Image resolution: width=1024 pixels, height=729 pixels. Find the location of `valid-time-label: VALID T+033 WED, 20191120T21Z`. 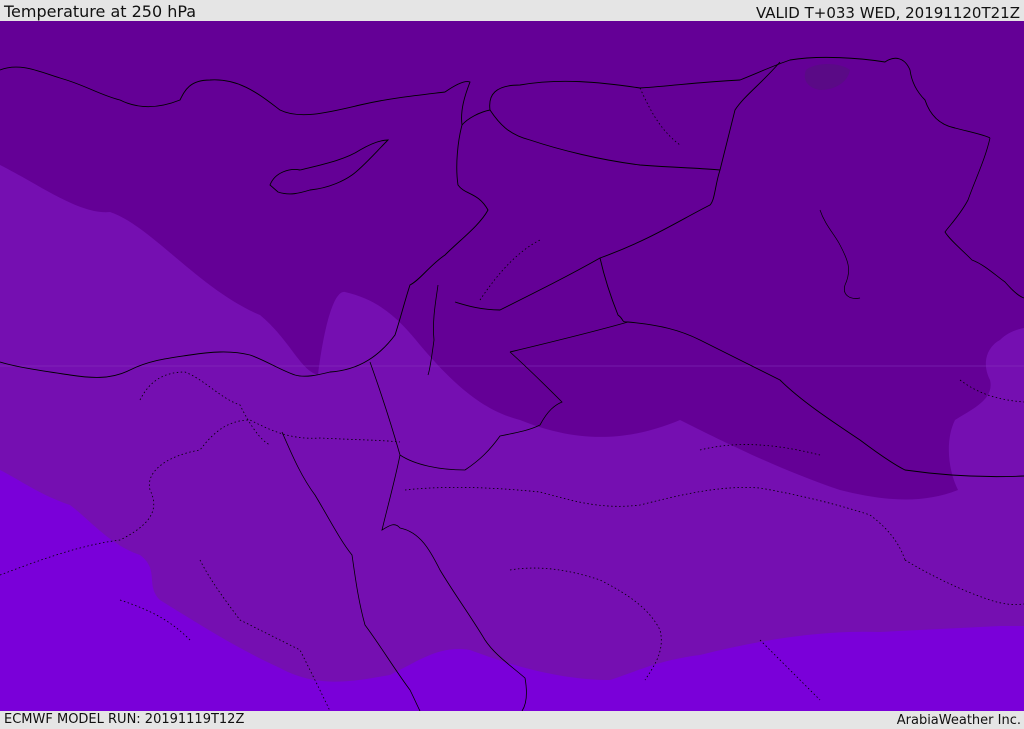

valid-time-label: VALID T+033 WED, 20191120T21Z is located at coordinates (887, 13).